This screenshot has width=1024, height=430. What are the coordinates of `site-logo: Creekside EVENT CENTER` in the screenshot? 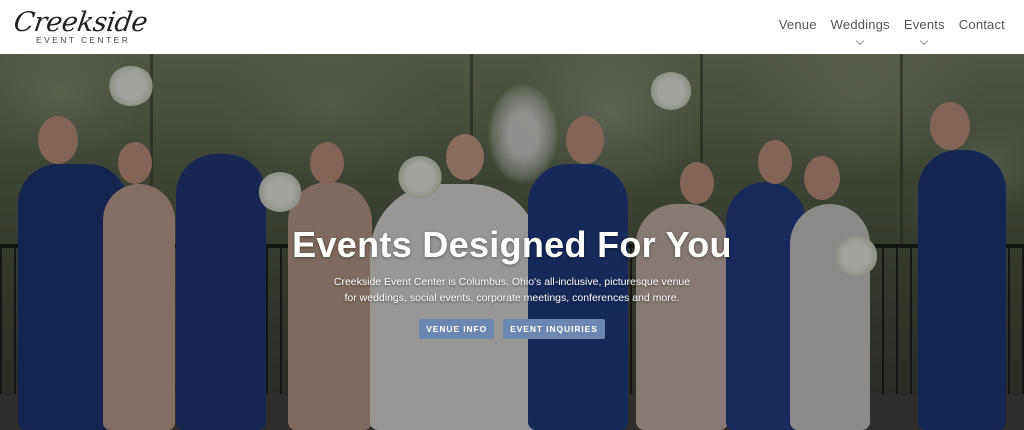 It's located at (80, 26).